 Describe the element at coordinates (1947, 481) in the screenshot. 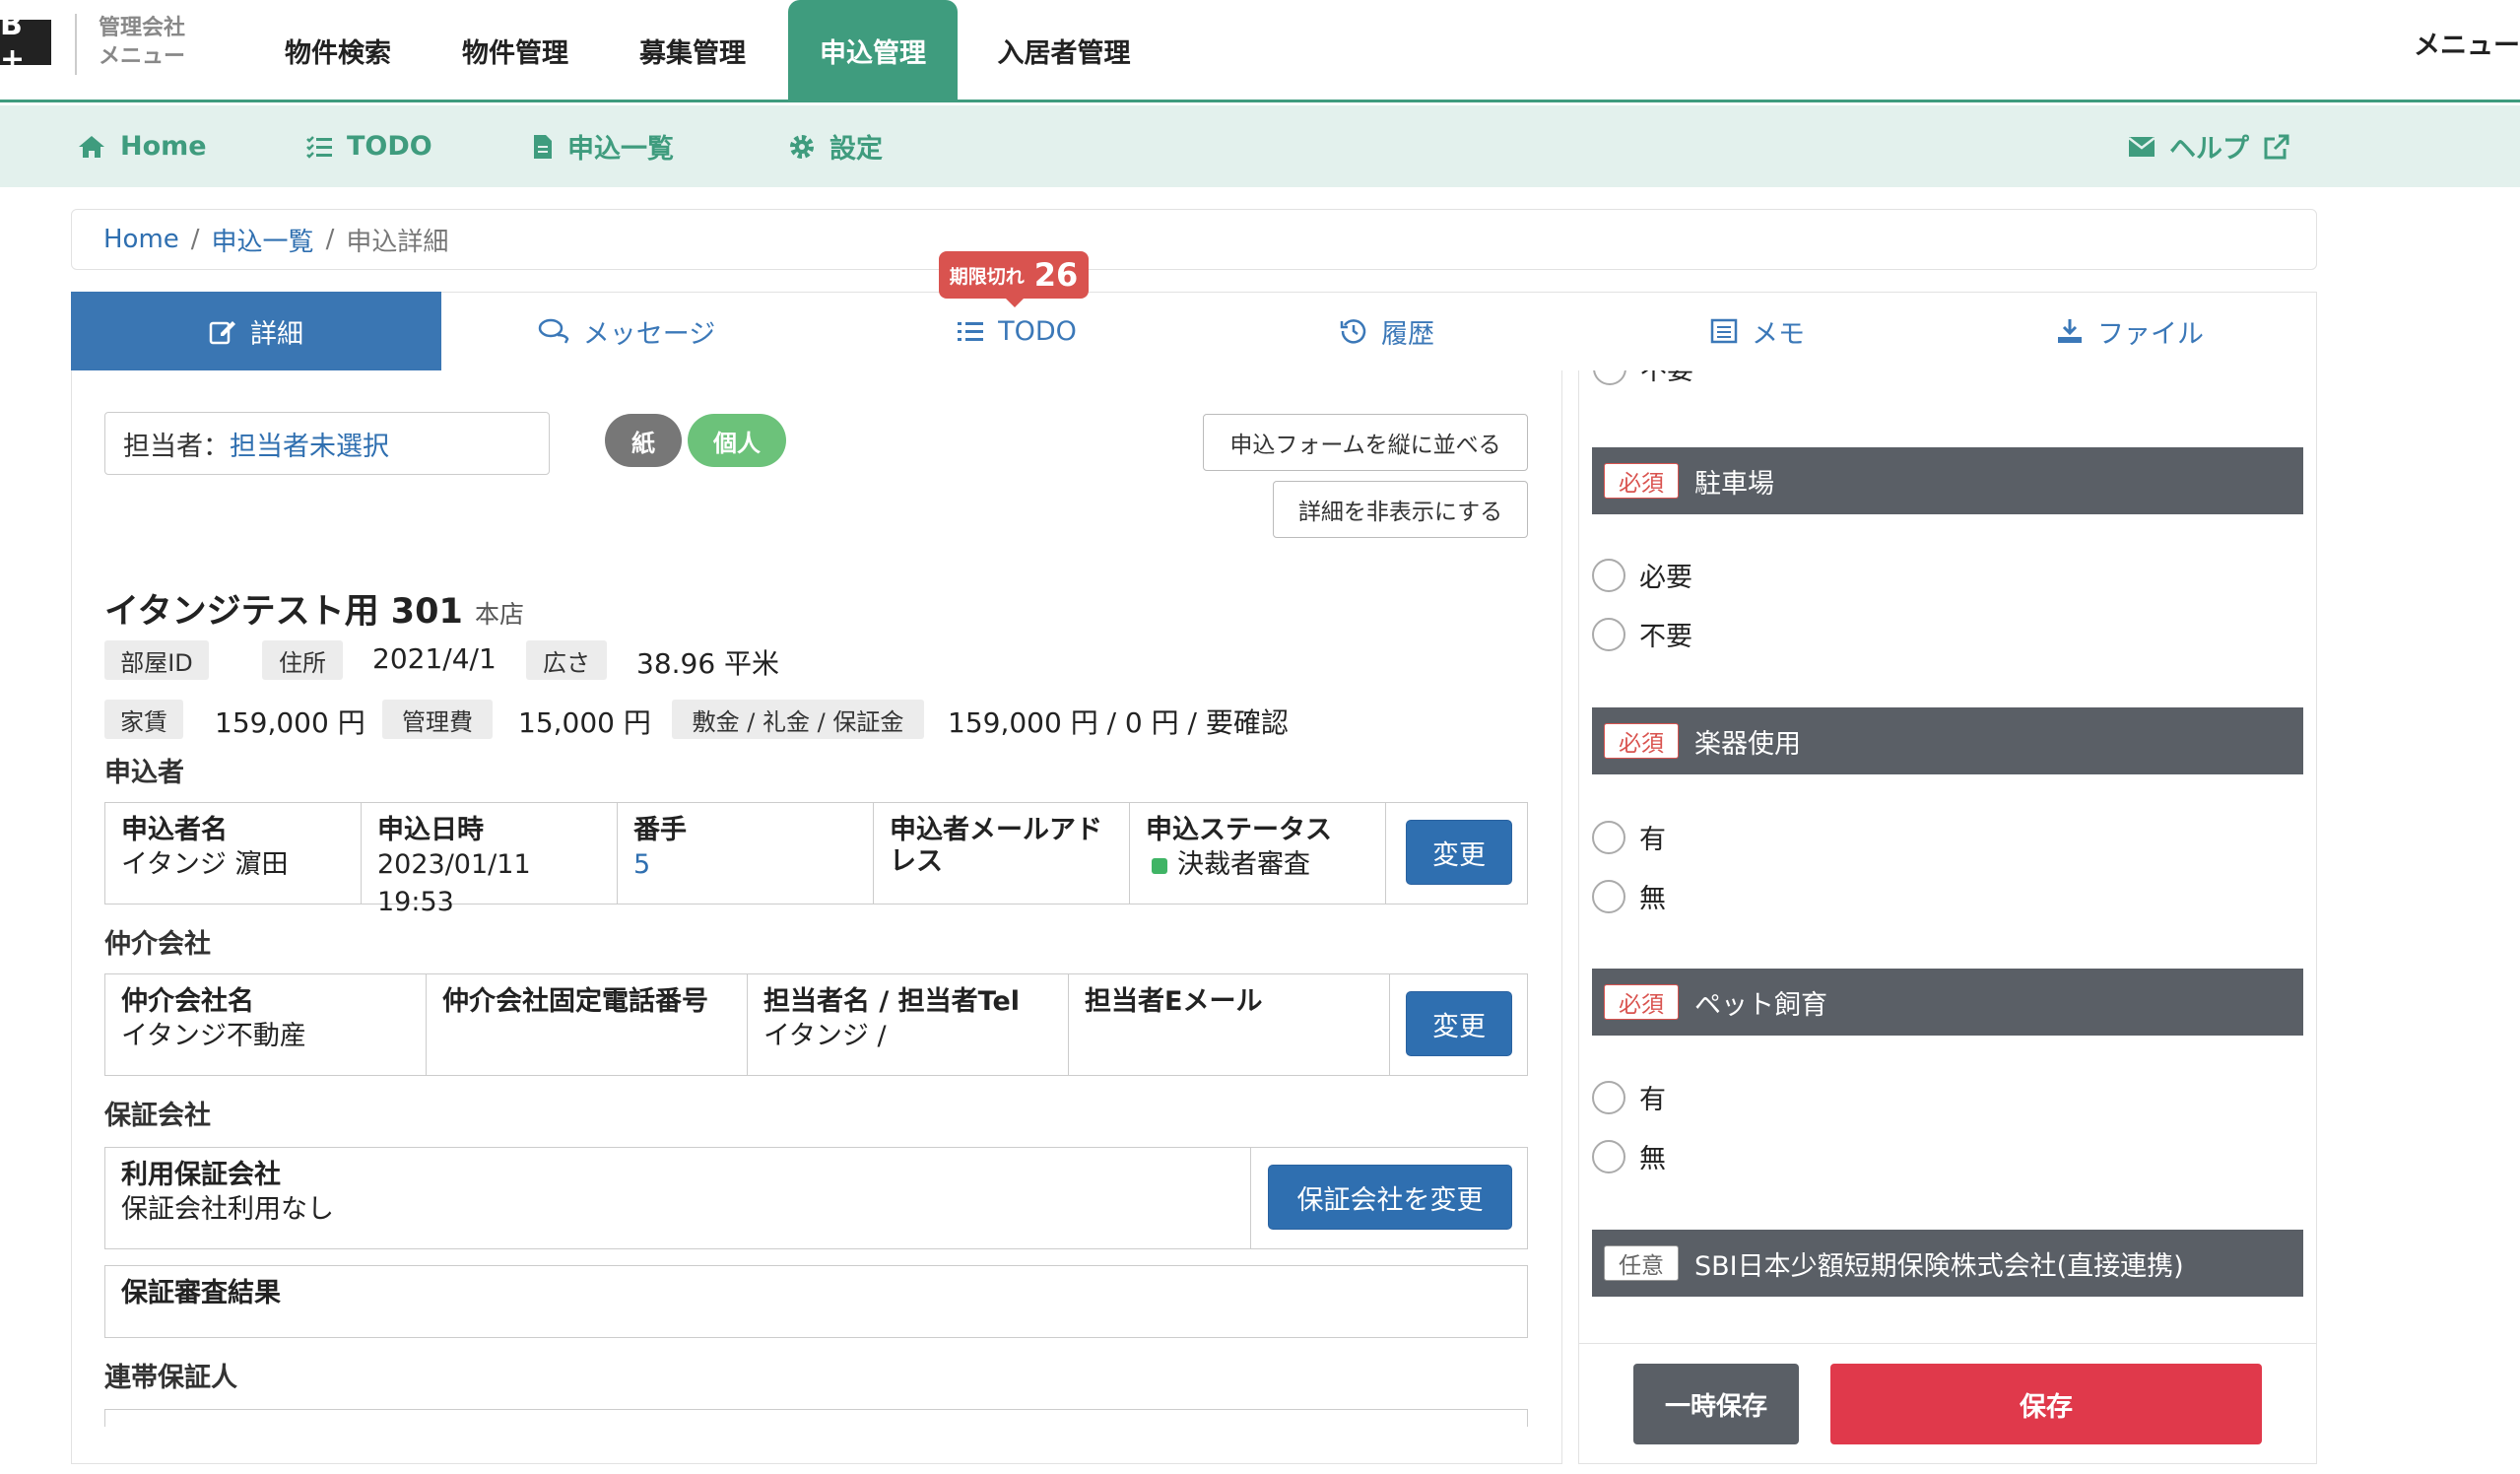

I see `question-header-parking: 必須 駐車場` at that location.